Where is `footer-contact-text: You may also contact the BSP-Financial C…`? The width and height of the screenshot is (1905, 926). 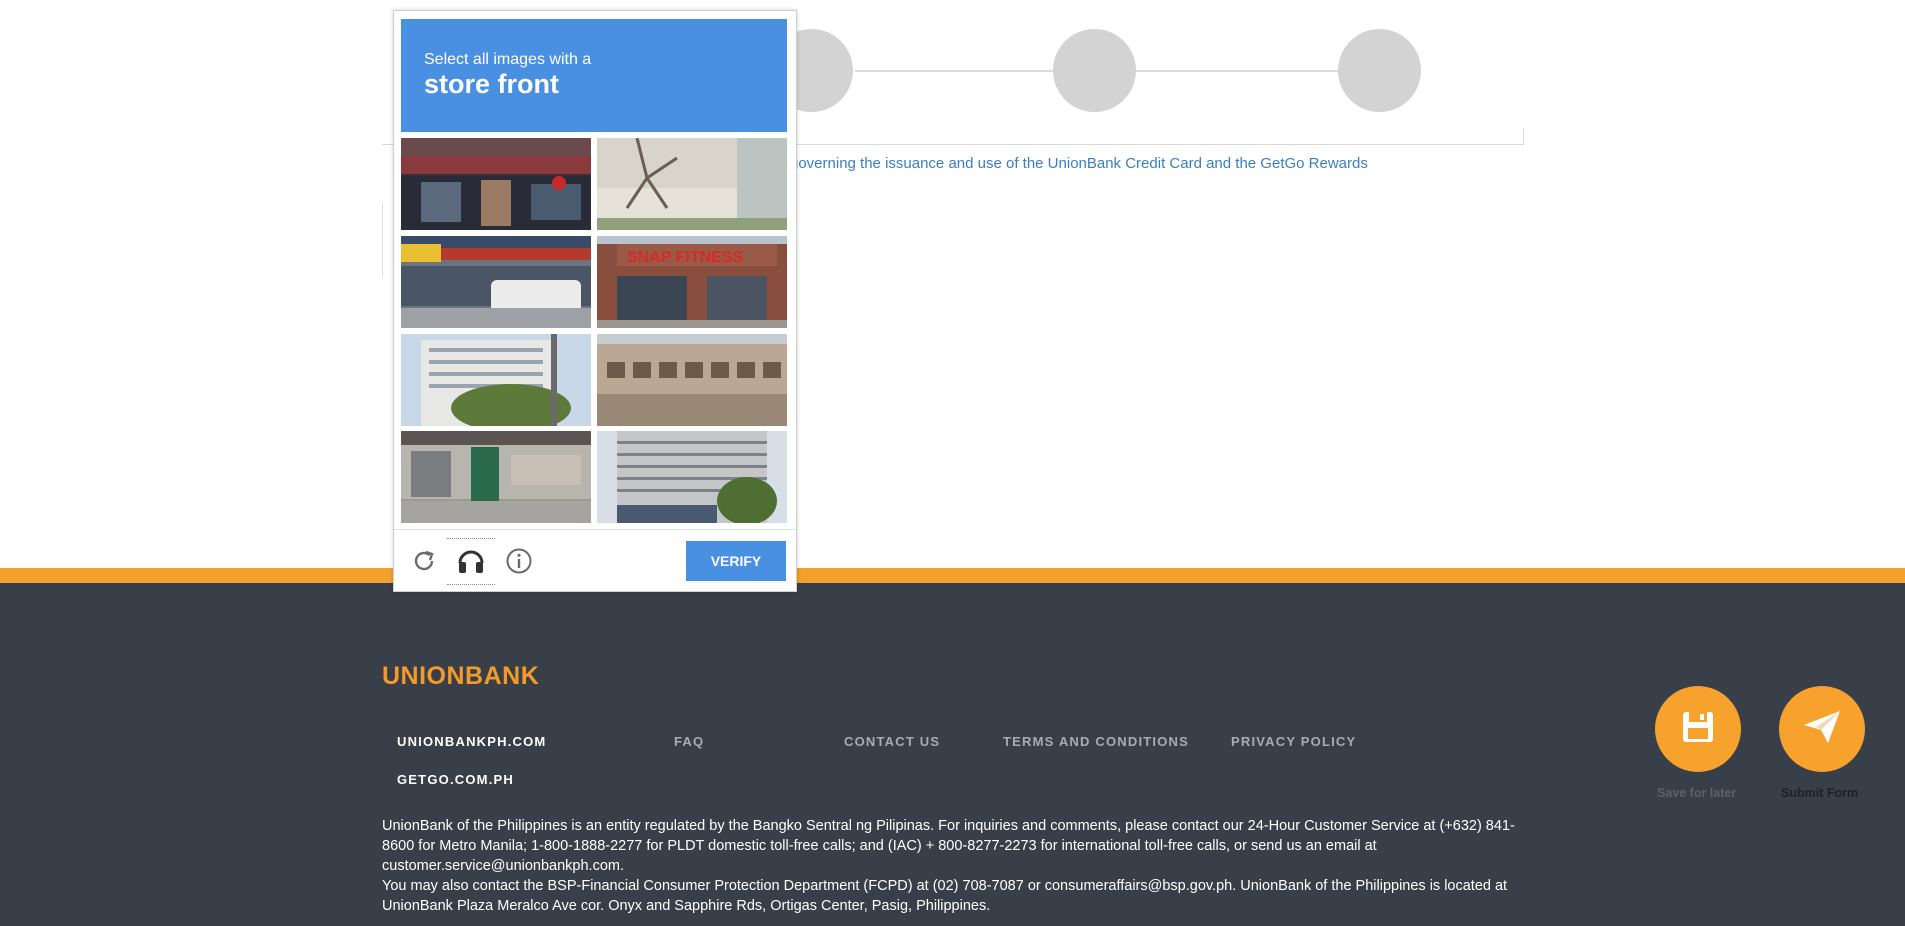
footer-contact-text: You may also contact the BSP-Financial C… is located at coordinates (945, 896).